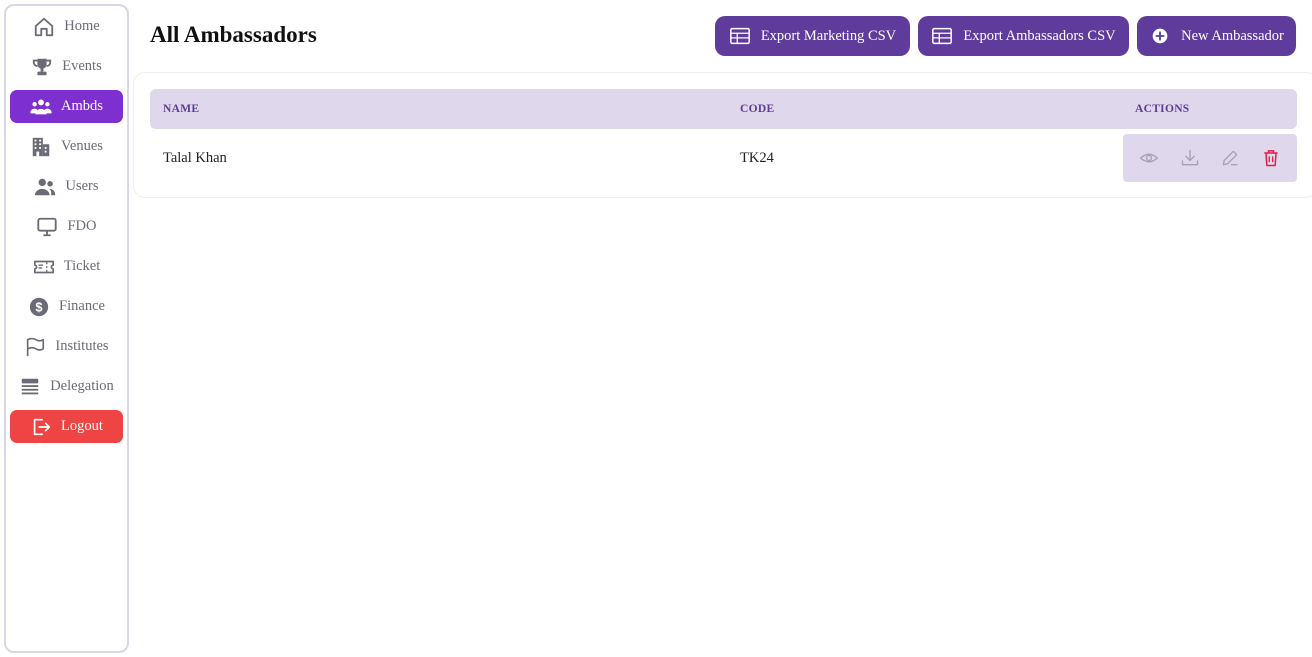 This screenshot has height=657, width=1312. I want to click on stack-icon, so click(30, 386).